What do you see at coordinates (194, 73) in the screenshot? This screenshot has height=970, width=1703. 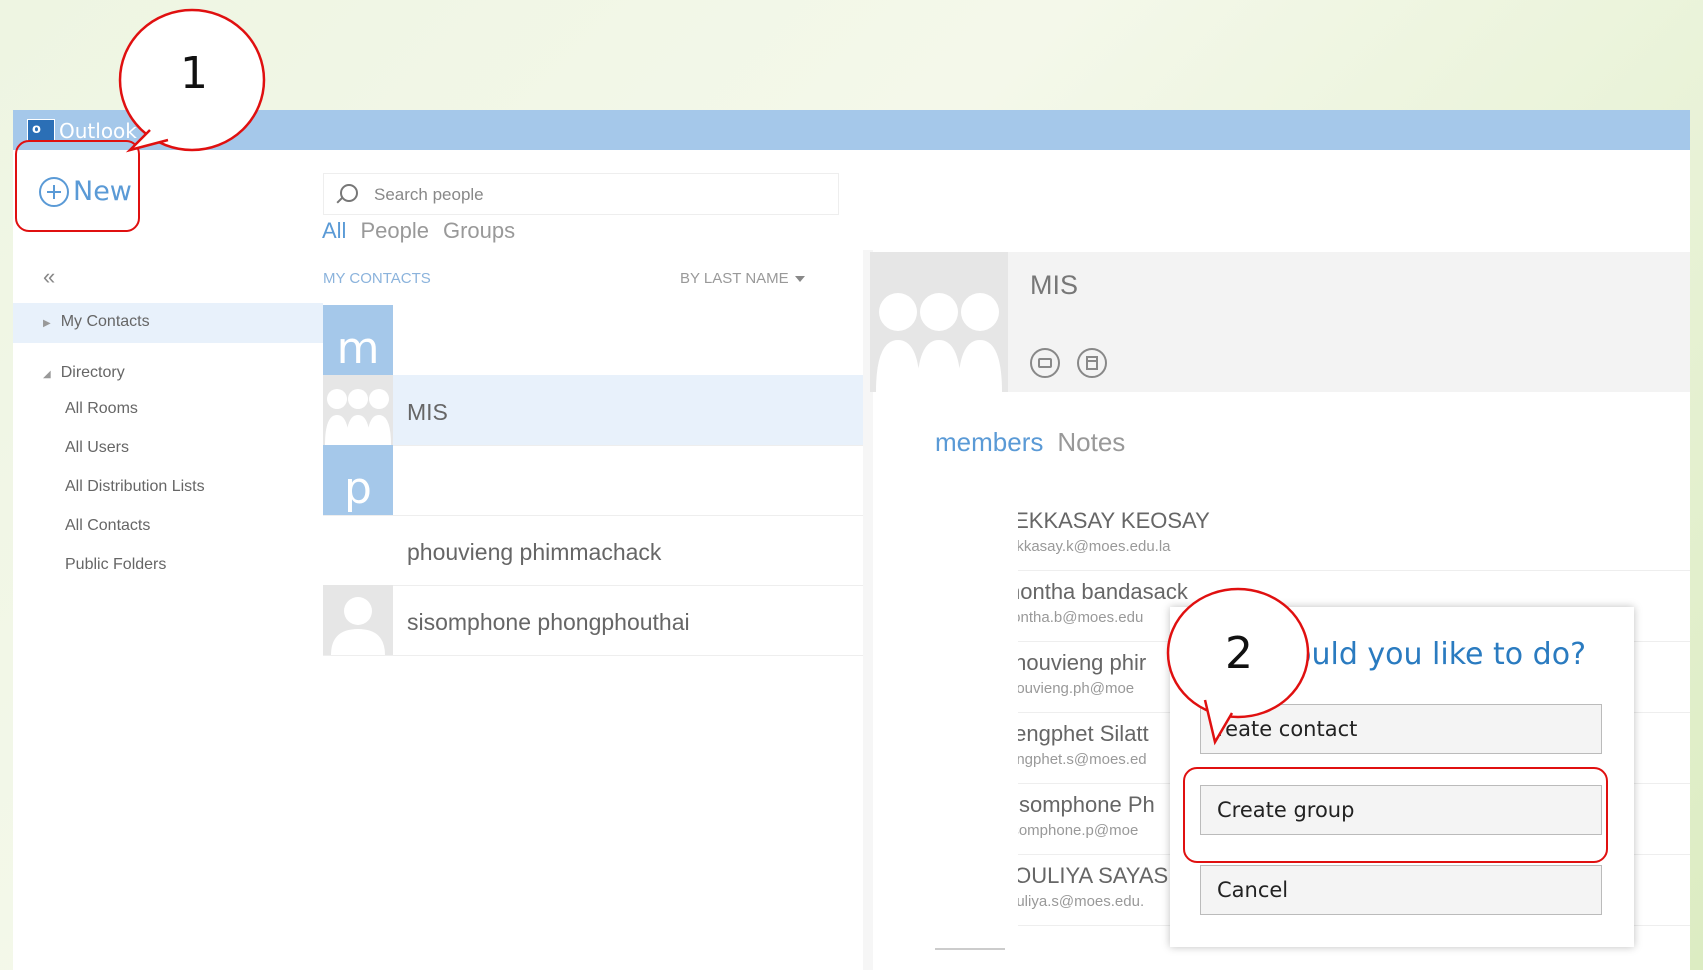 I see `step-number-1: 1` at bounding box center [194, 73].